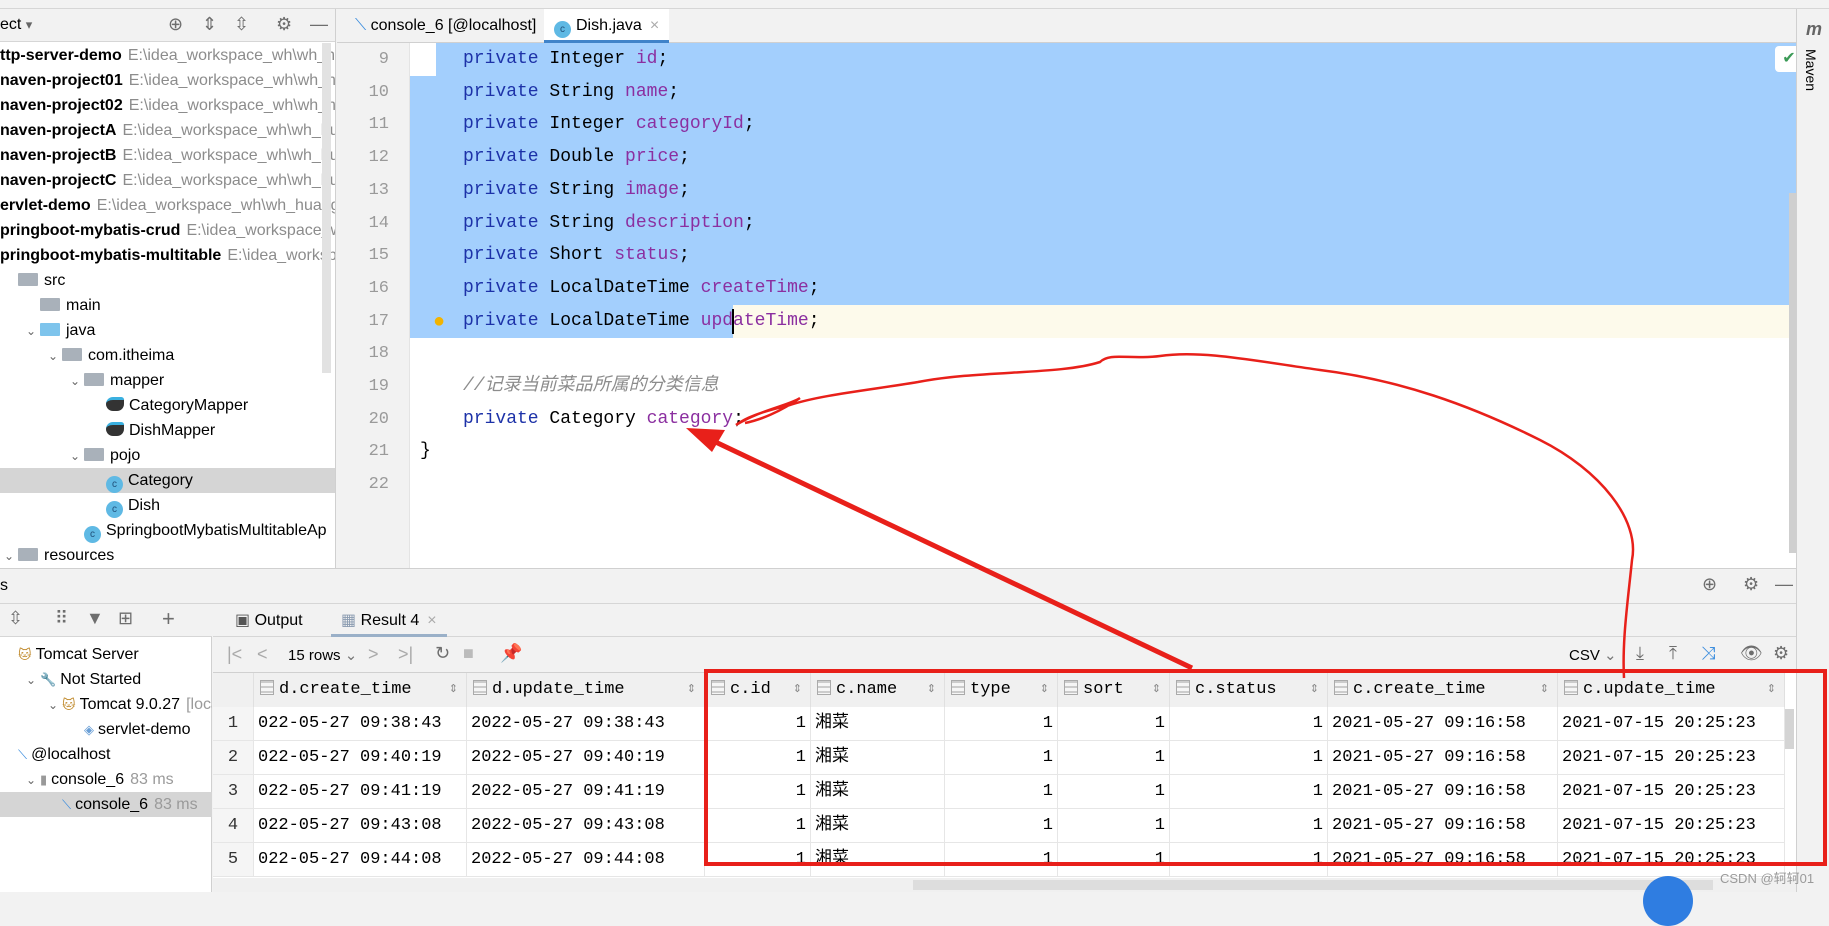 The image size is (1829, 926). What do you see at coordinates (167, 505) in the screenshot?
I see `tree-item: c Dish` at bounding box center [167, 505].